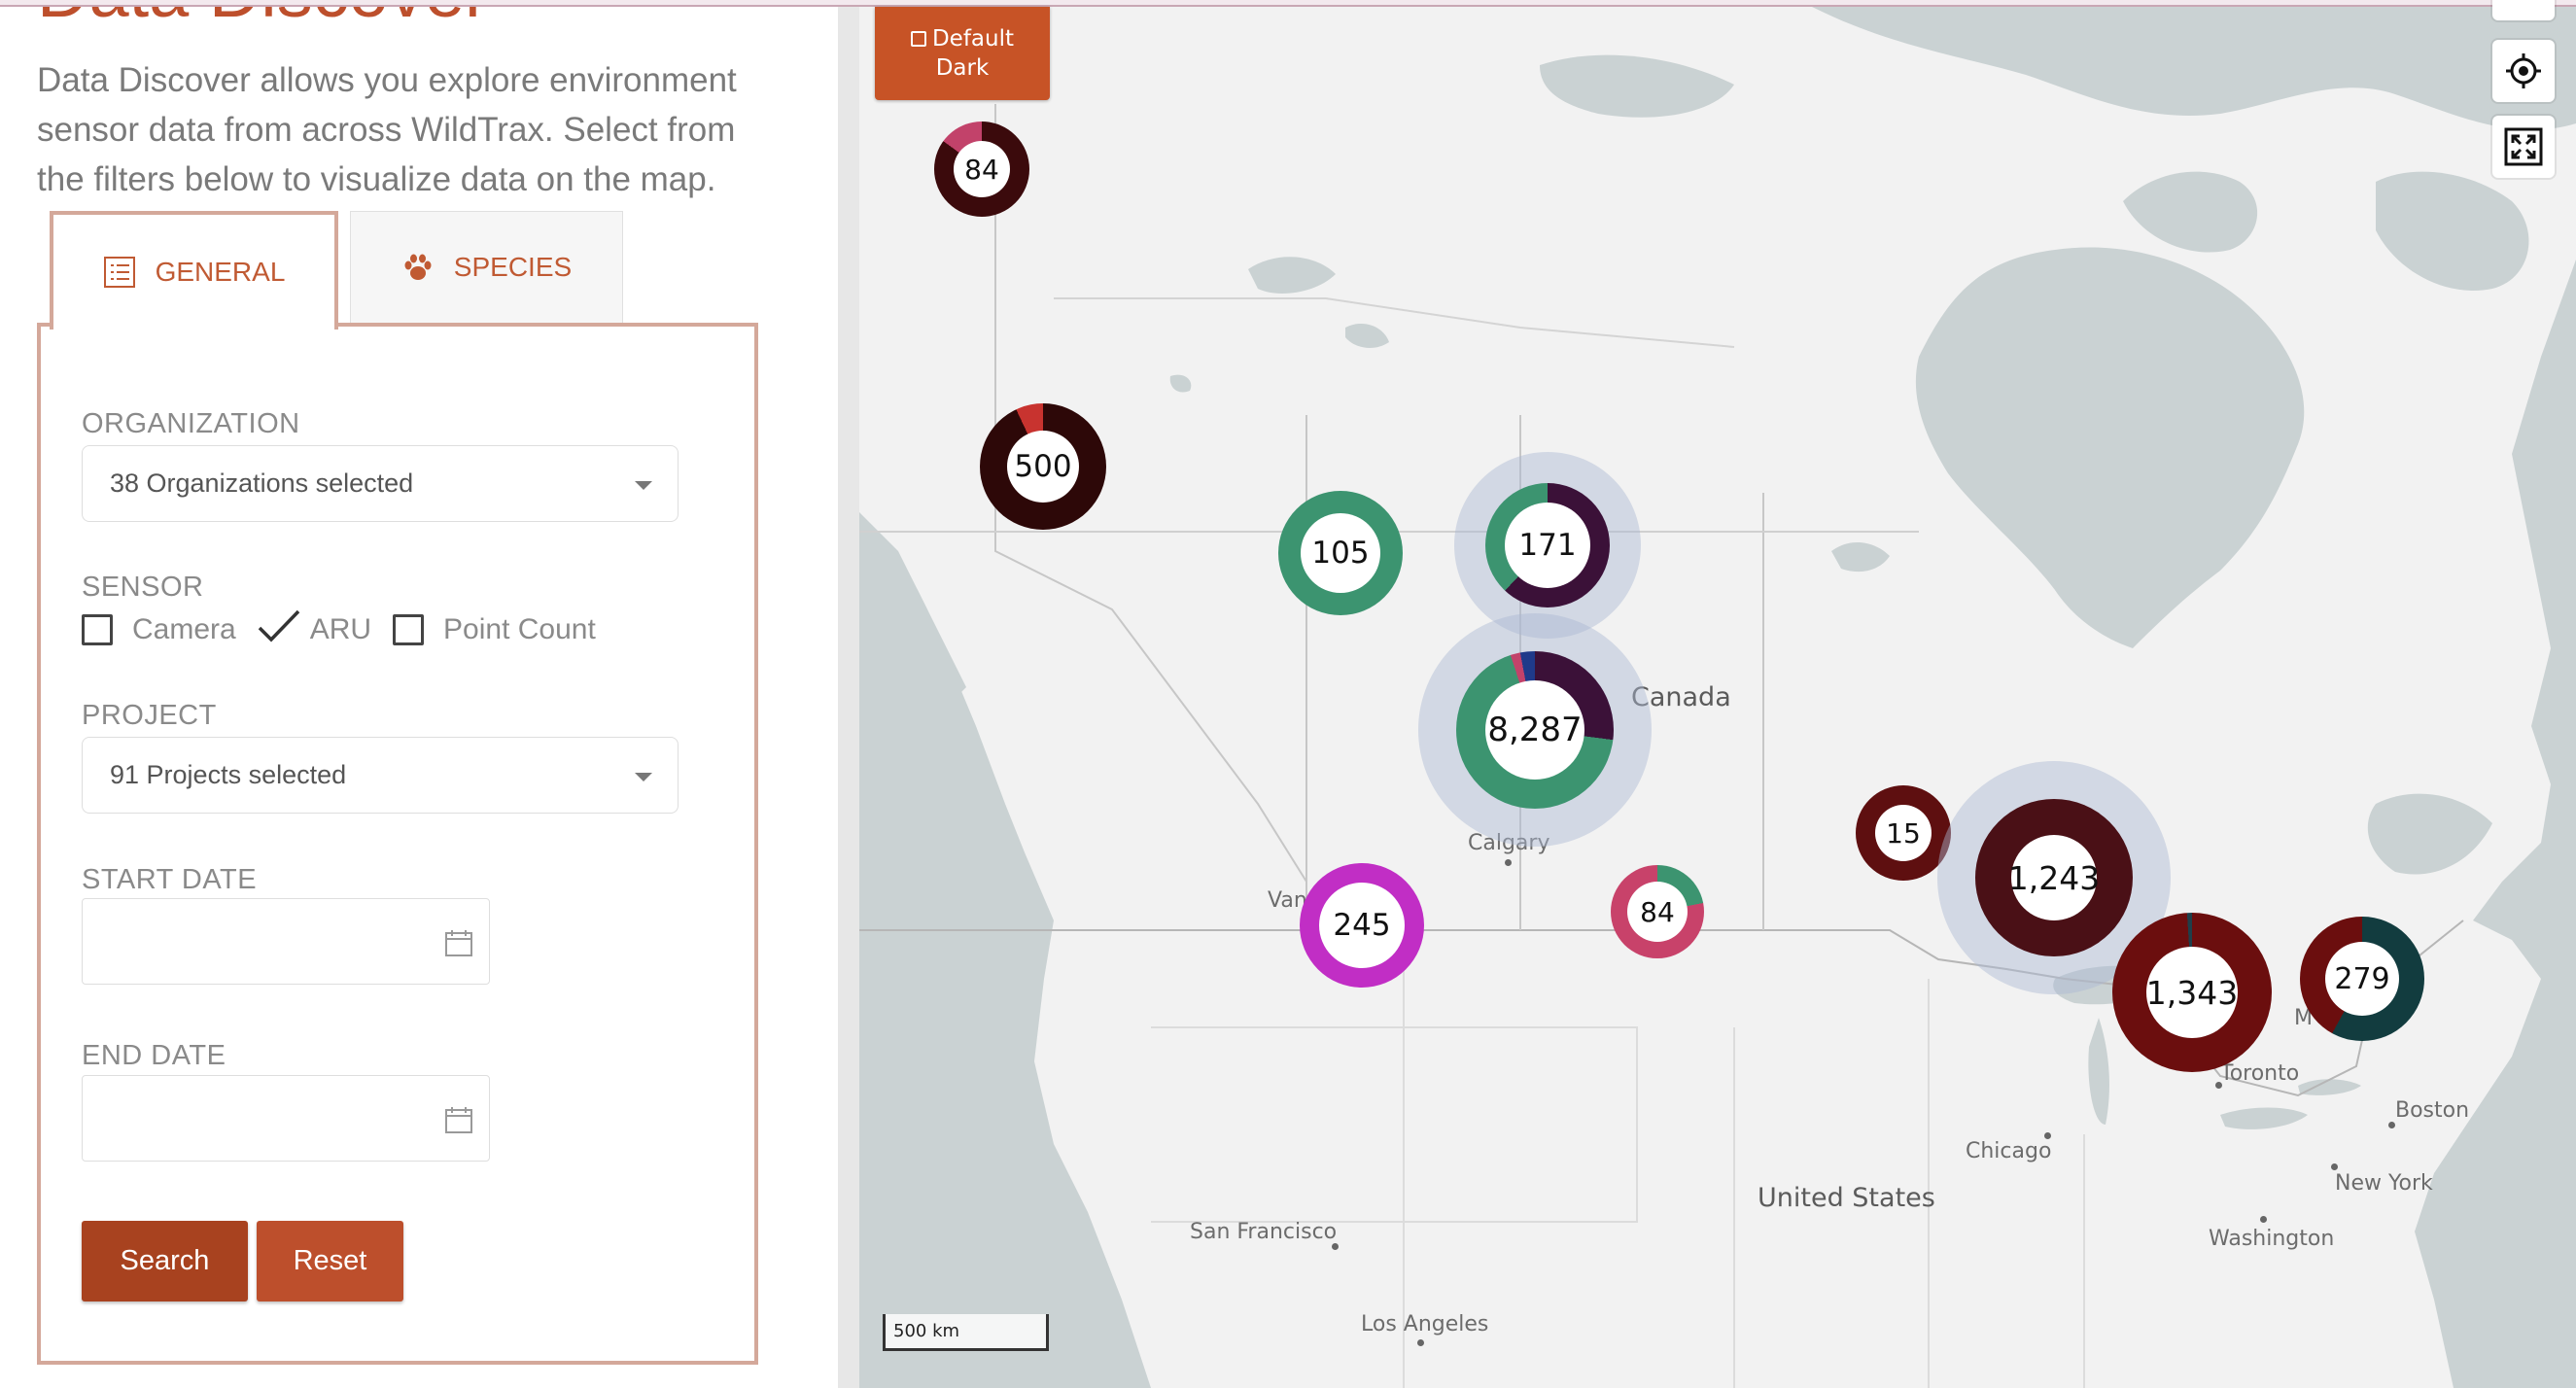 The image size is (2576, 1388). What do you see at coordinates (154, 1055) in the screenshot?
I see `end-date-label: END DATE` at bounding box center [154, 1055].